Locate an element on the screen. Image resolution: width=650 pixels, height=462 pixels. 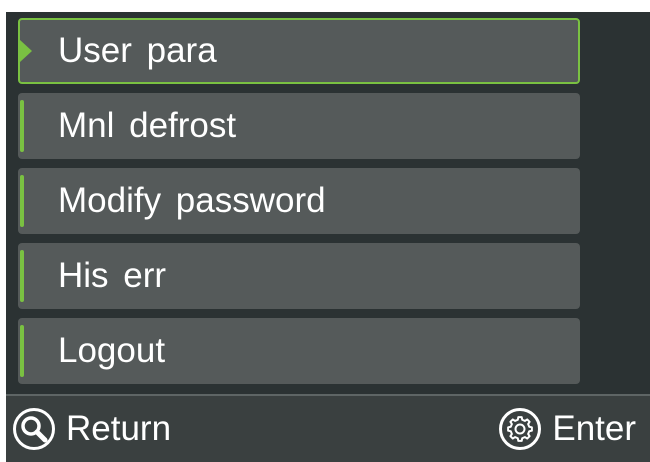
menu-item-modify-password: Modify password is located at coordinates (299, 201).